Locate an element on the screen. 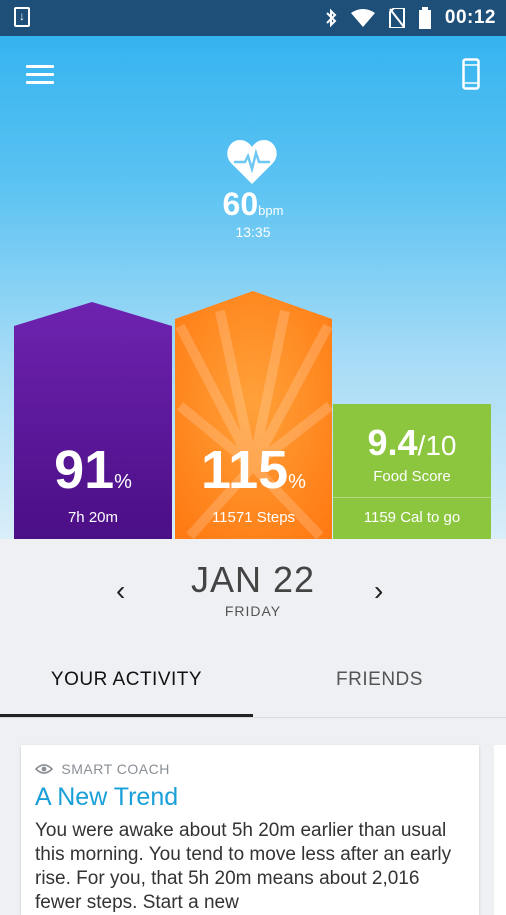  activity-tabs: YOUR ACTIVITY FRIENDS is located at coordinates (253, 683).